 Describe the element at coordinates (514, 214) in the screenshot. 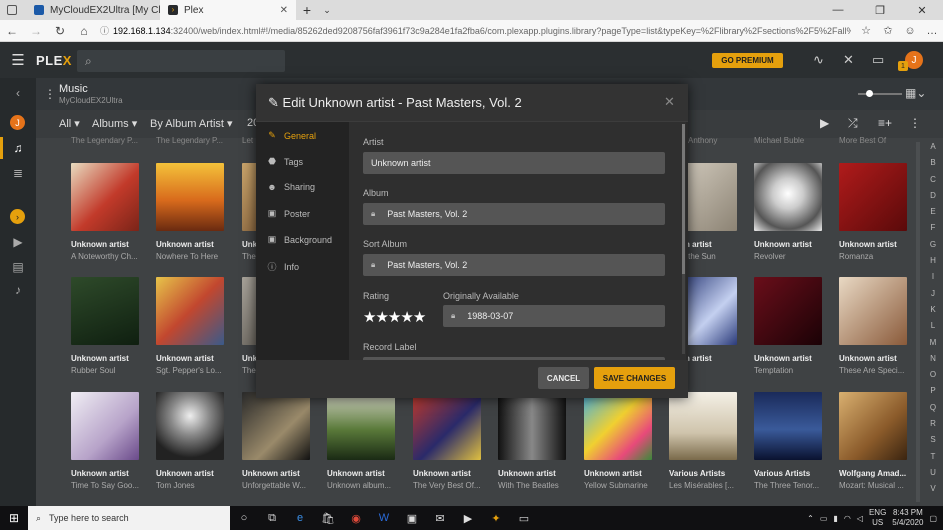

I see `album-input: 🔒︎ Past Masters, Vol. 2` at that location.